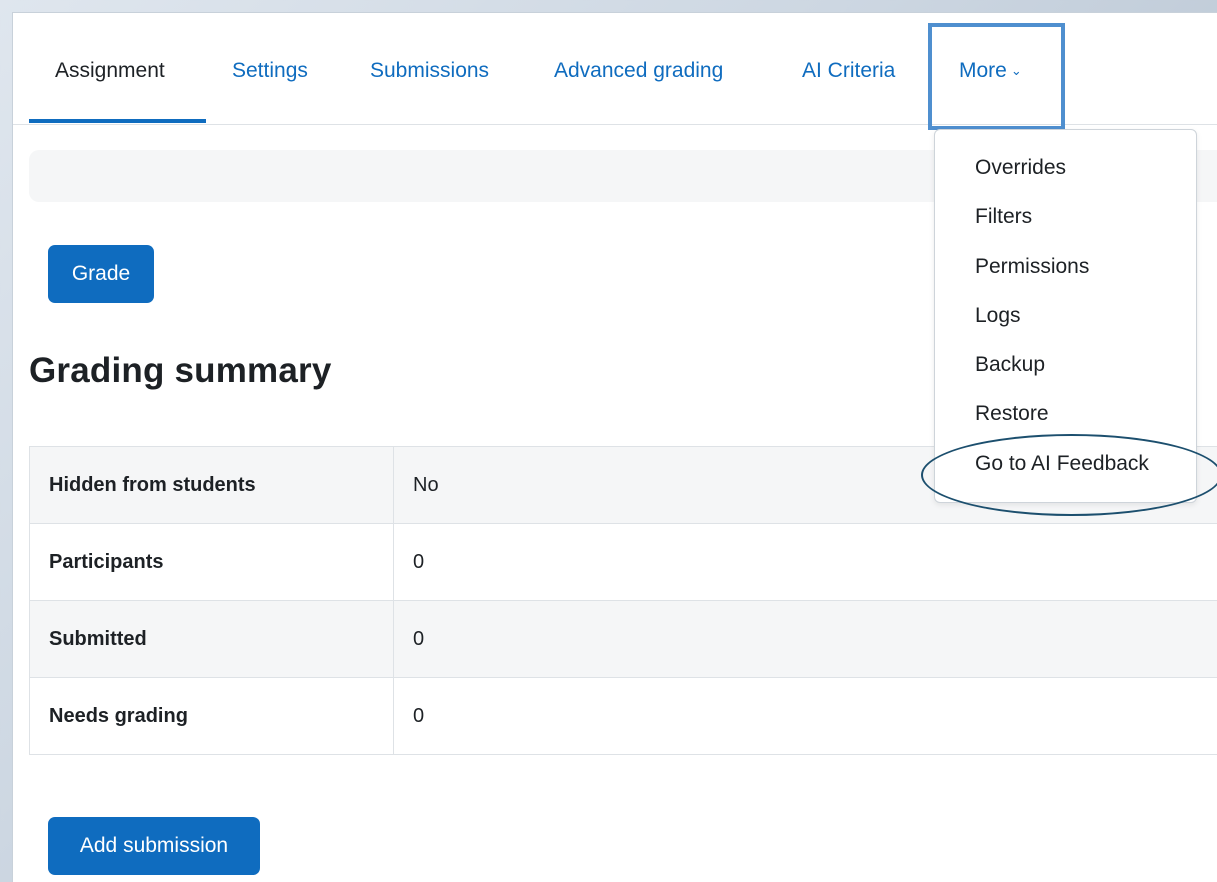 This screenshot has width=1217, height=882. I want to click on row-label: Hidden from students, so click(211, 485).